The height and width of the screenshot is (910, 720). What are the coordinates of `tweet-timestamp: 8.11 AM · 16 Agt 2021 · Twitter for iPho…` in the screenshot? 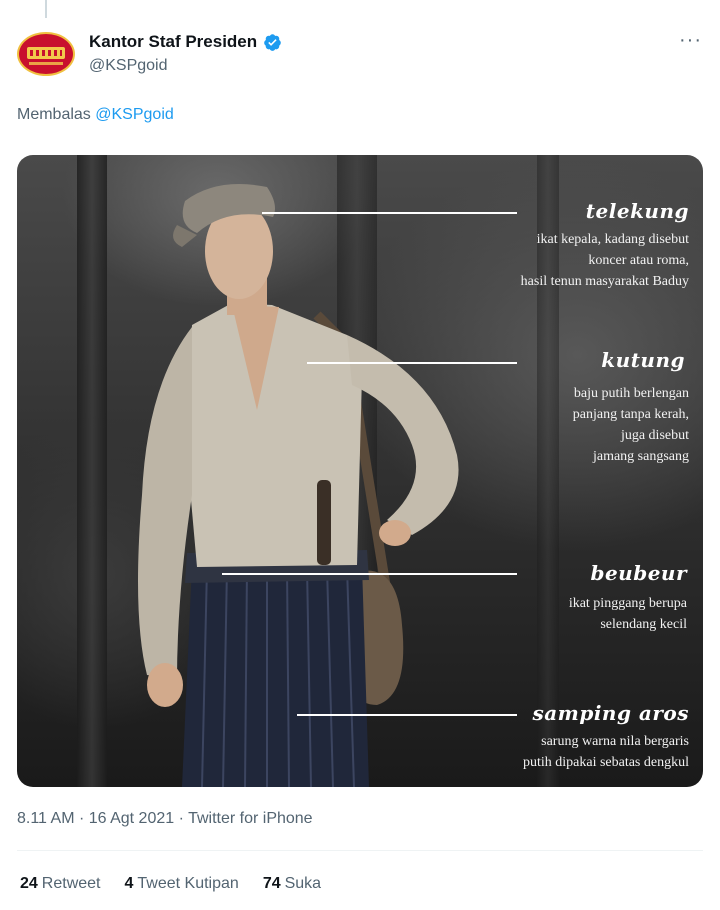 It's located at (165, 819).